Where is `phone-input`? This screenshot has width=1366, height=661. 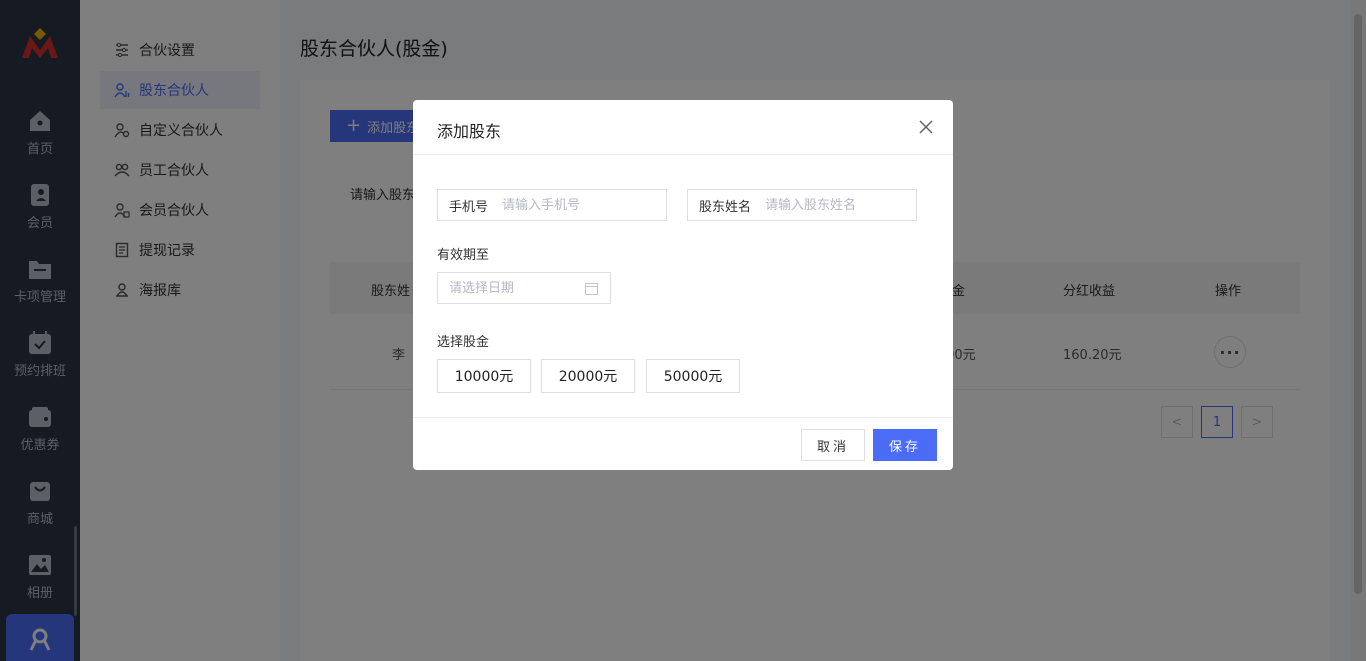 phone-input is located at coordinates (567, 205).